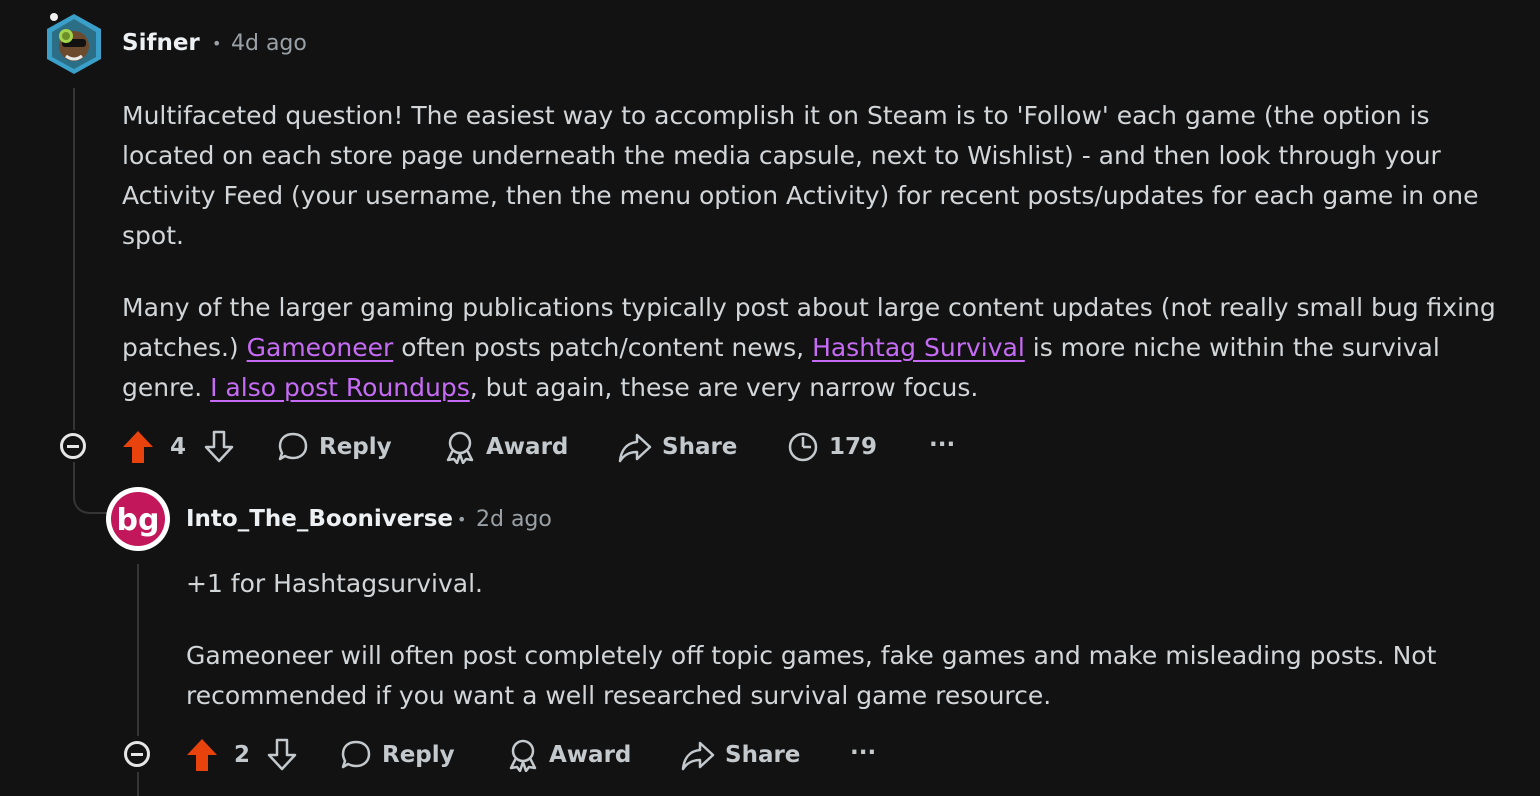 Image resolution: width=1540 pixels, height=796 pixels. Describe the element at coordinates (178, 447) in the screenshot. I see `vote-count: 4` at that location.